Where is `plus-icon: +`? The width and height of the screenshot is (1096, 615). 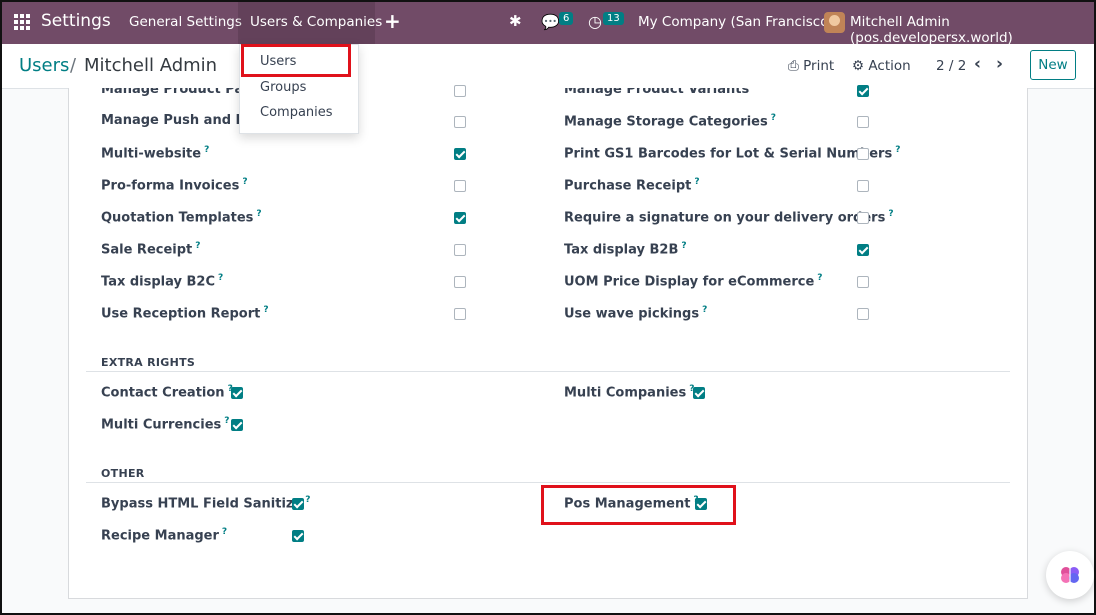 plus-icon: + is located at coordinates (392, 21).